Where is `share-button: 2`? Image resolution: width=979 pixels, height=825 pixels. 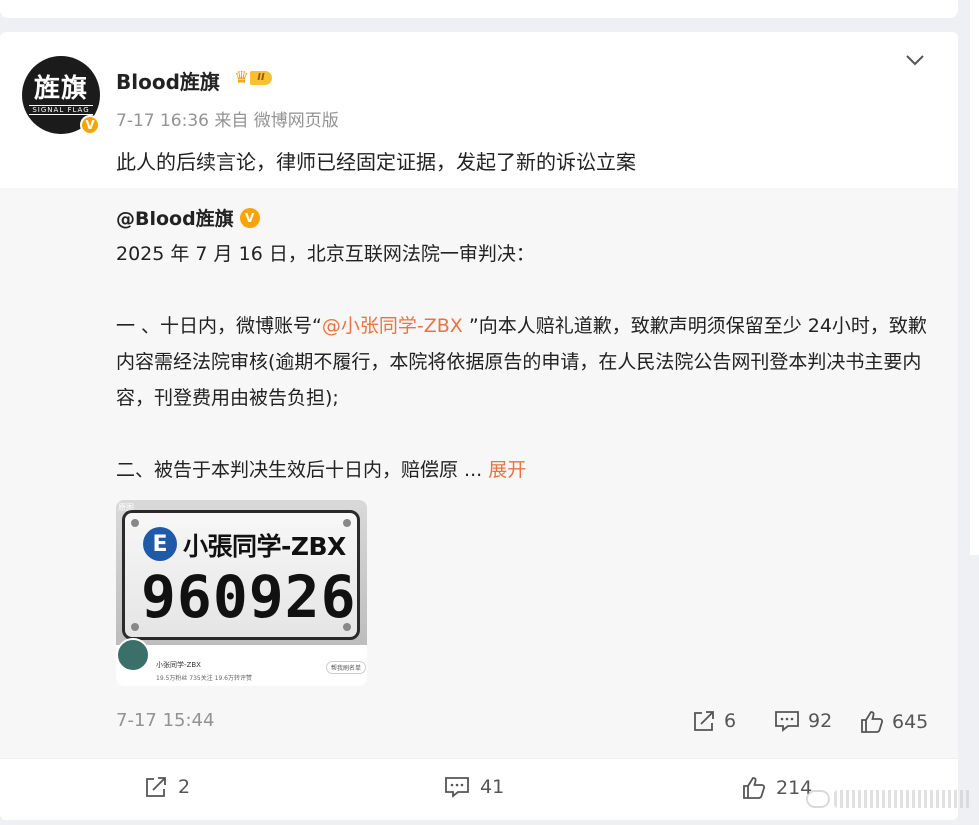
share-button: 2 is located at coordinates (167, 787).